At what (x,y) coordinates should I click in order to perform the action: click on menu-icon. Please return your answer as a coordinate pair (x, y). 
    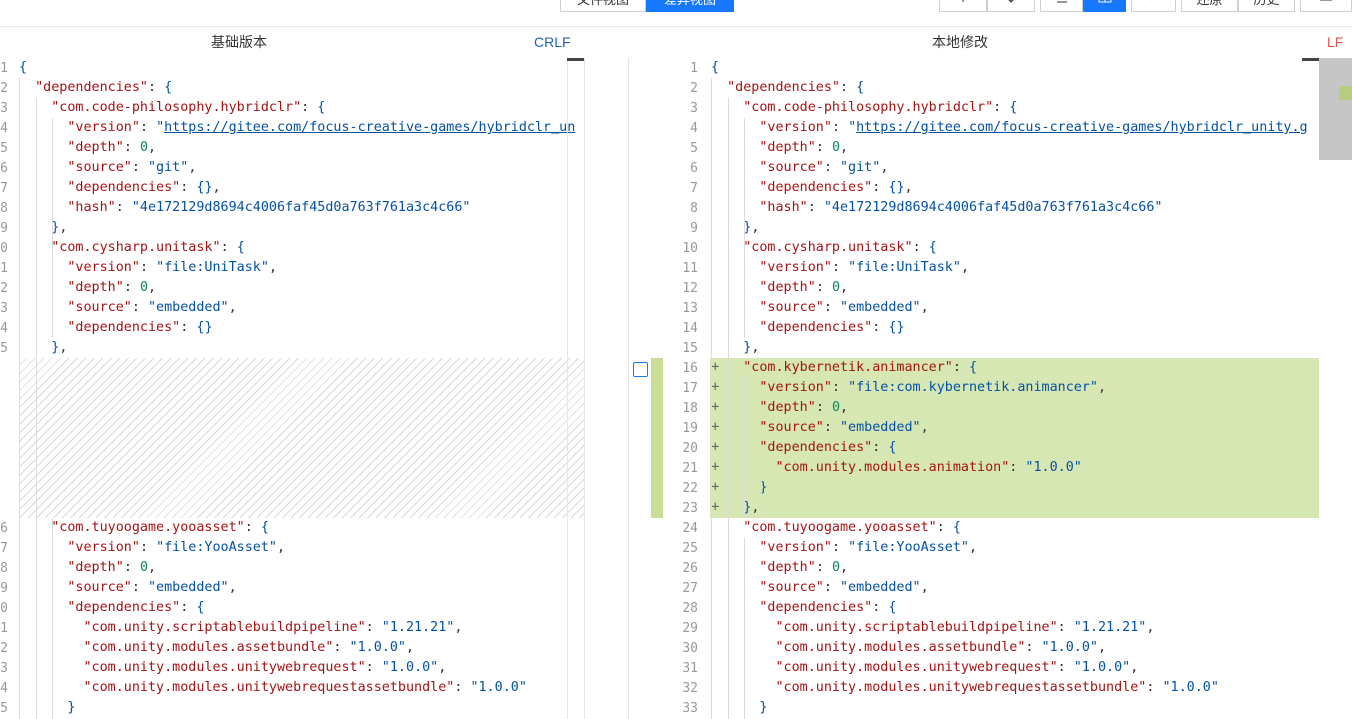
    Looking at the image, I should click on (1326, 6).